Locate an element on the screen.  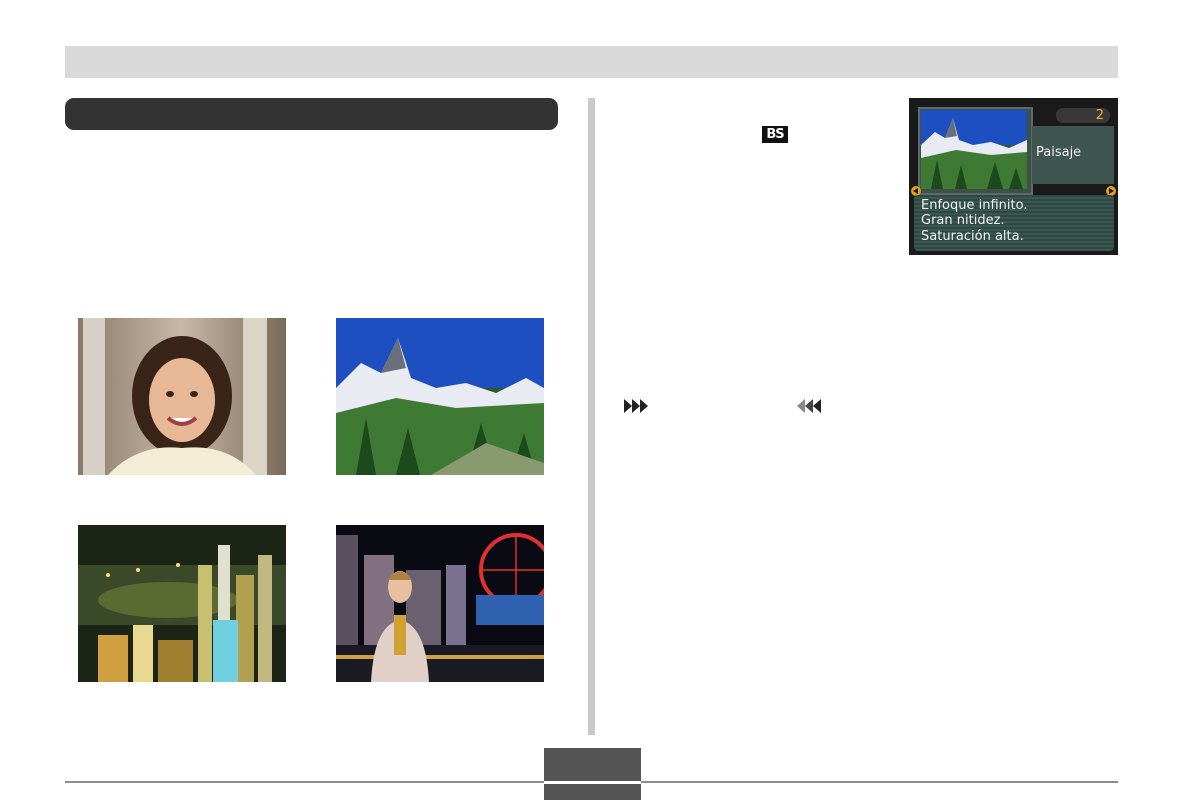
page-number-tab is located at coordinates (592, 774).